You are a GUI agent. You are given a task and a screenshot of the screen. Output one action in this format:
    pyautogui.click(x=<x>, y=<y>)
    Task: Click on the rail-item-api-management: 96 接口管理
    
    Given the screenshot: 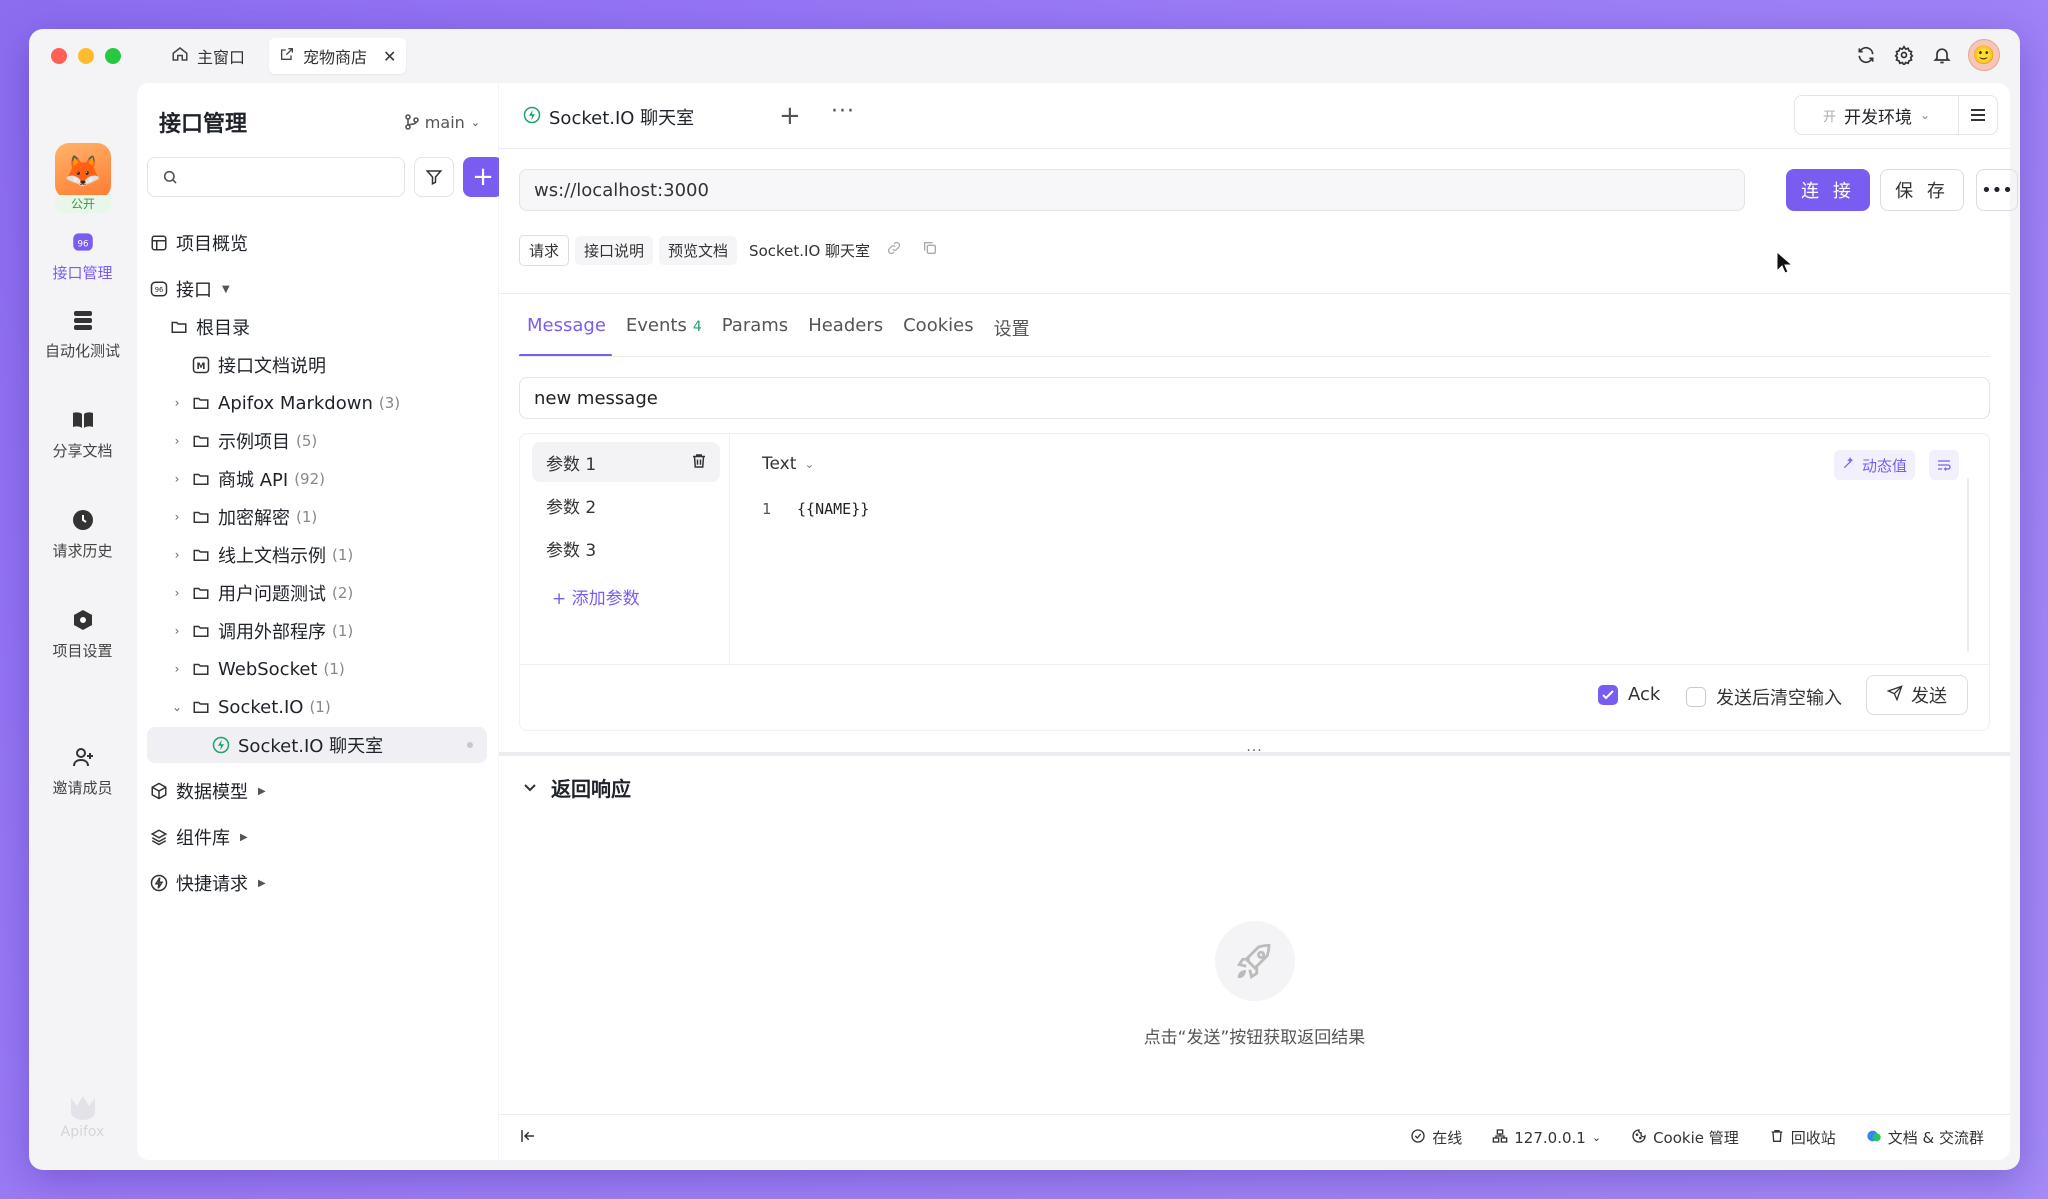 What is the action you would take?
    pyautogui.click(x=82, y=255)
    